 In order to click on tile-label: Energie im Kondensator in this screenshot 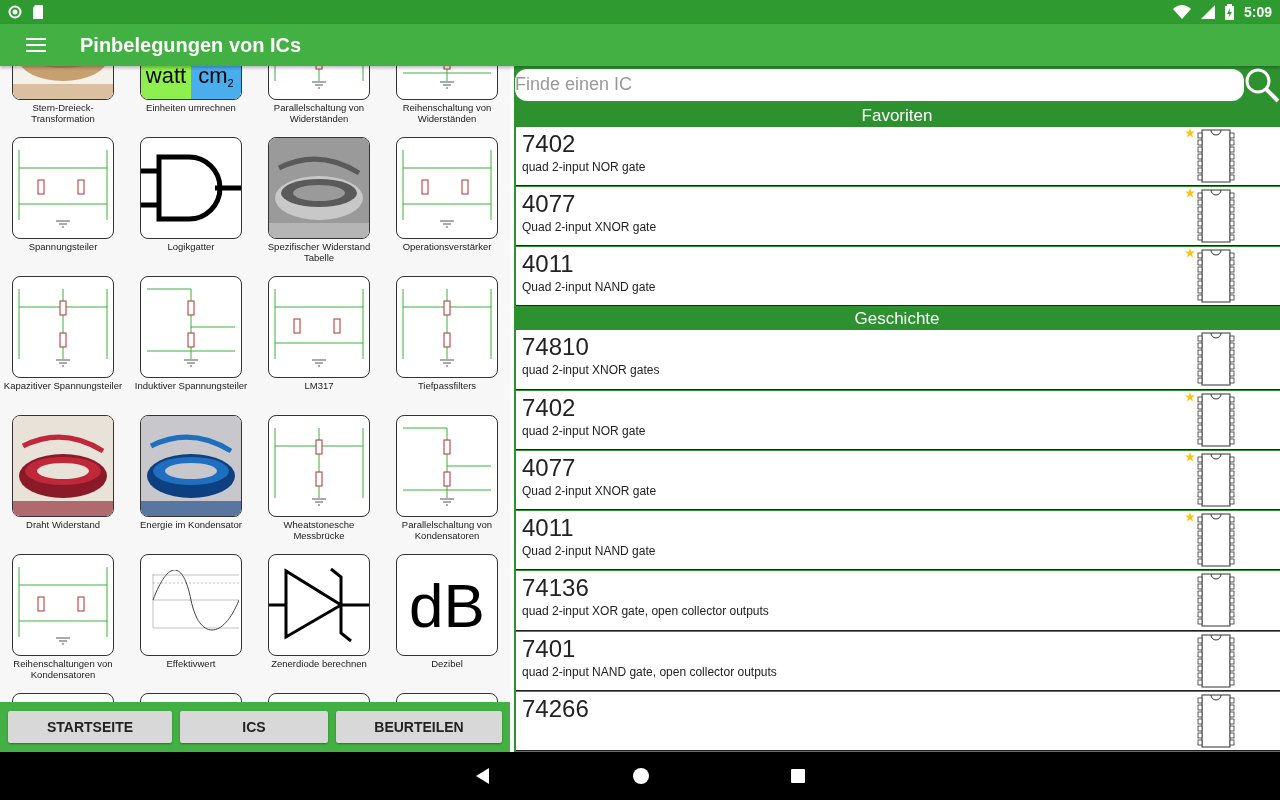, I will do `click(191, 524)`.